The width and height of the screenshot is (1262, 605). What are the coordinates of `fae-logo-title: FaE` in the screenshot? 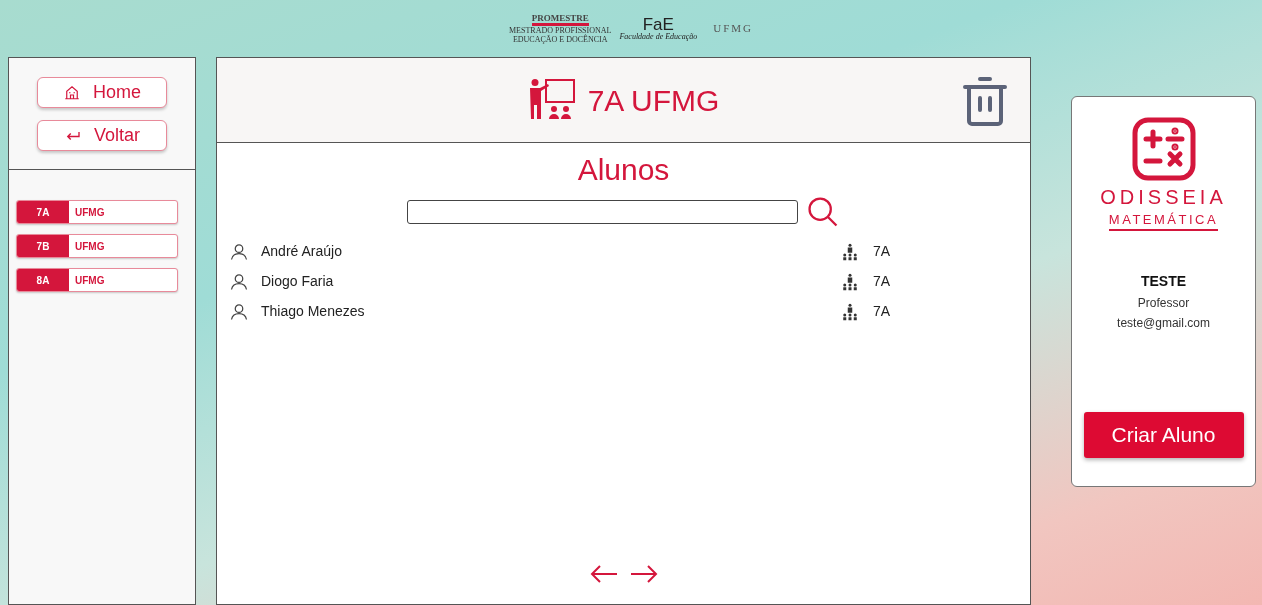 It's located at (658, 24).